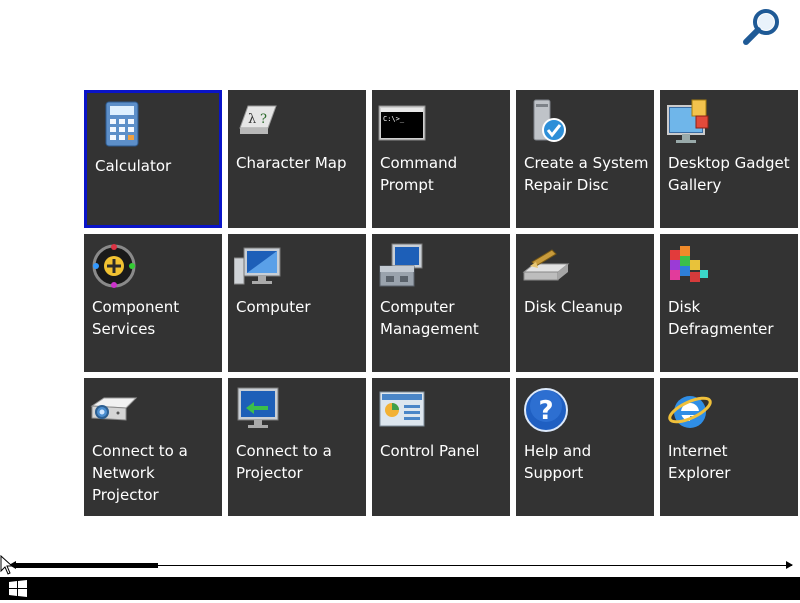 The width and height of the screenshot is (800, 603). I want to click on tile-label: Help and Support, so click(558, 462).